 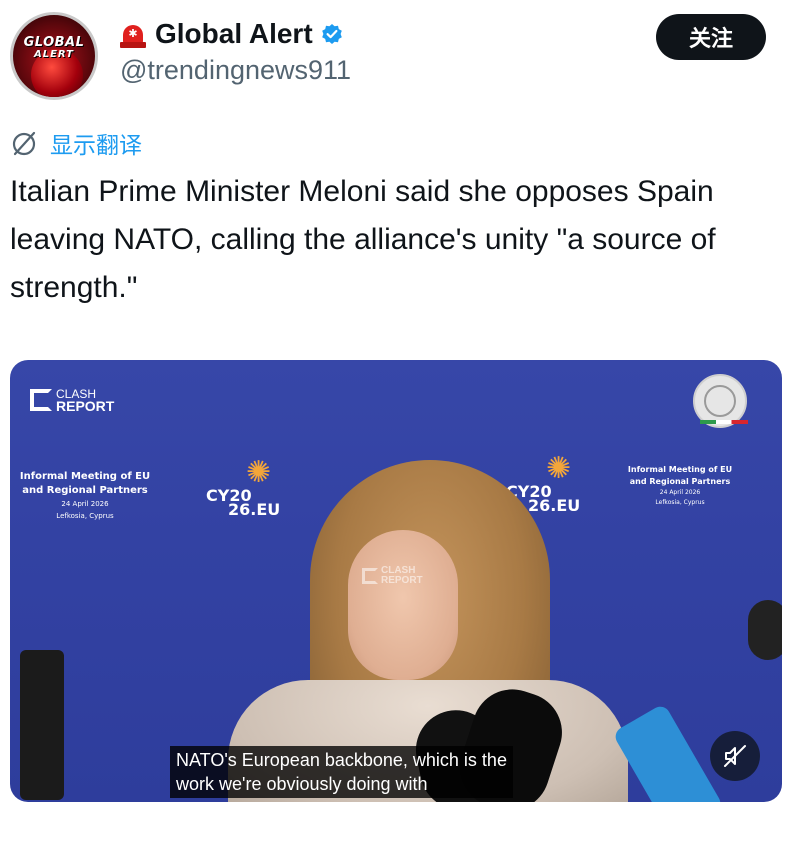 I want to click on siren-emoji-icon: ✱, so click(x=133, y=34).